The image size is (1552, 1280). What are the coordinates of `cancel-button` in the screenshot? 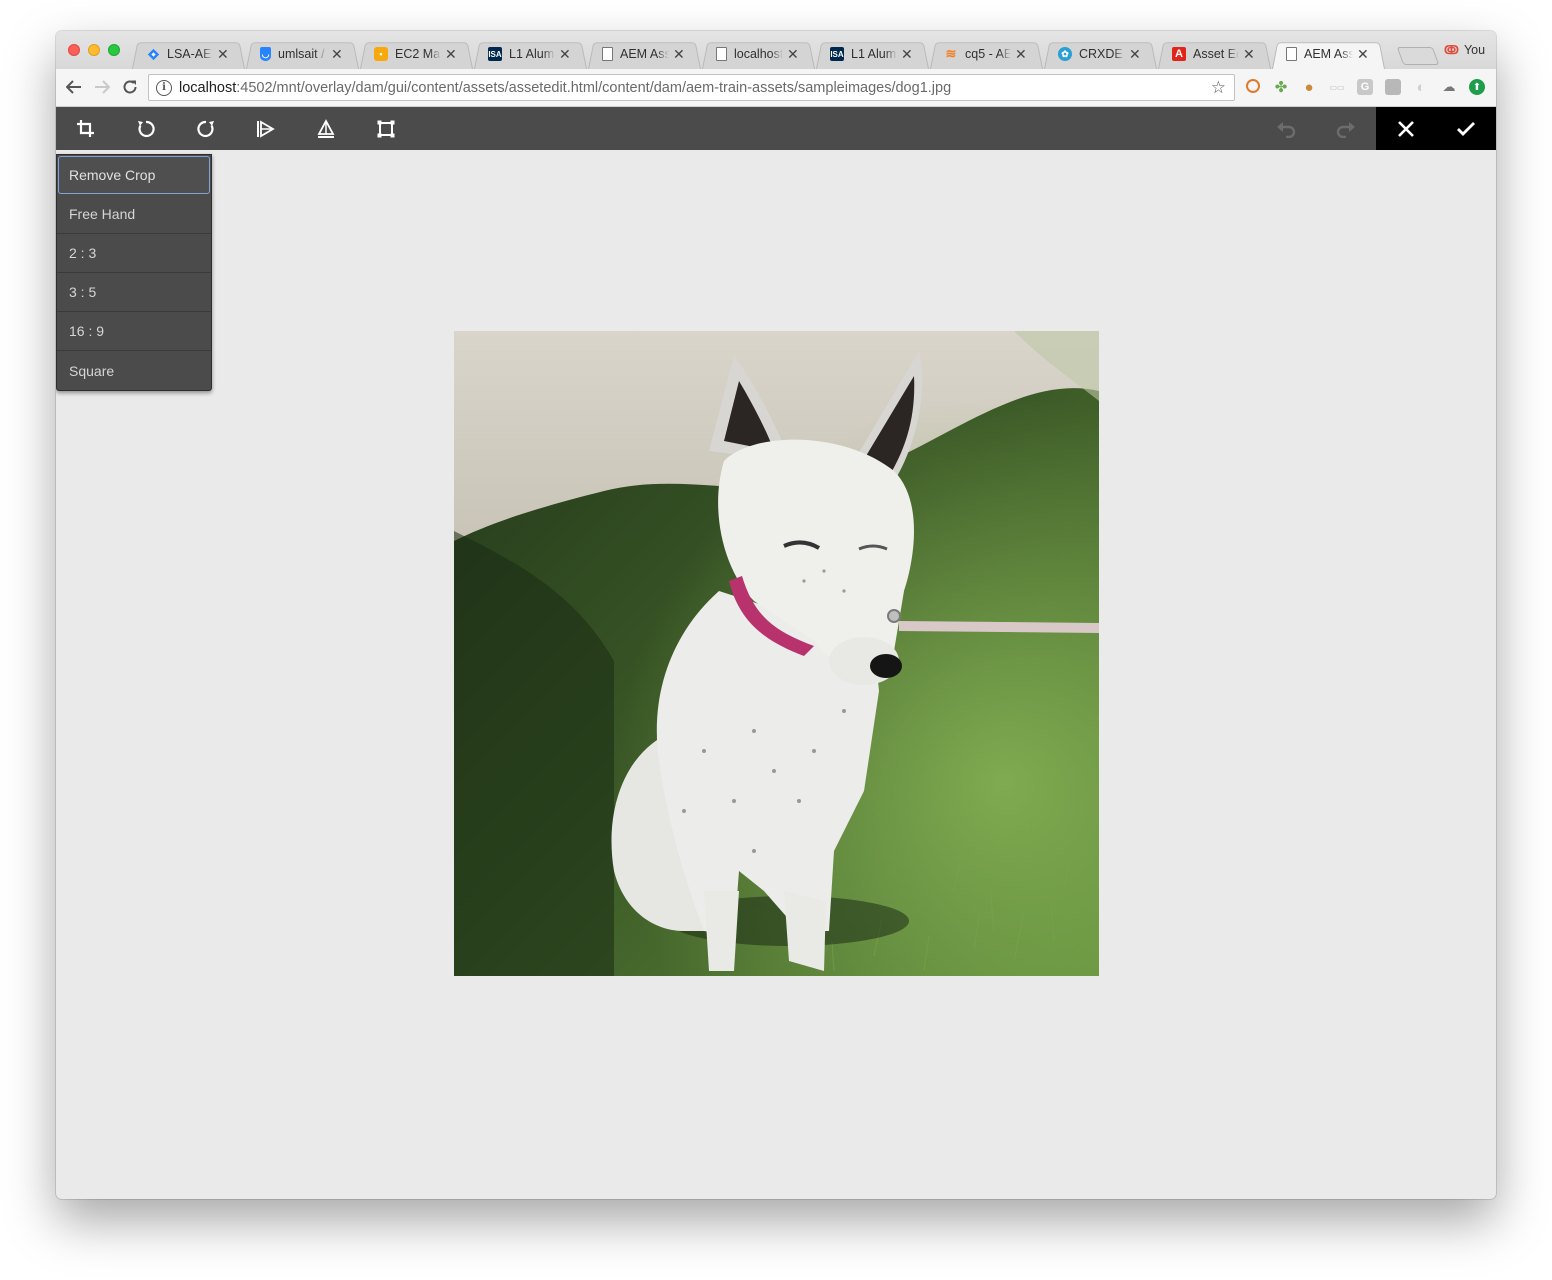 It's located at (1406, 128).